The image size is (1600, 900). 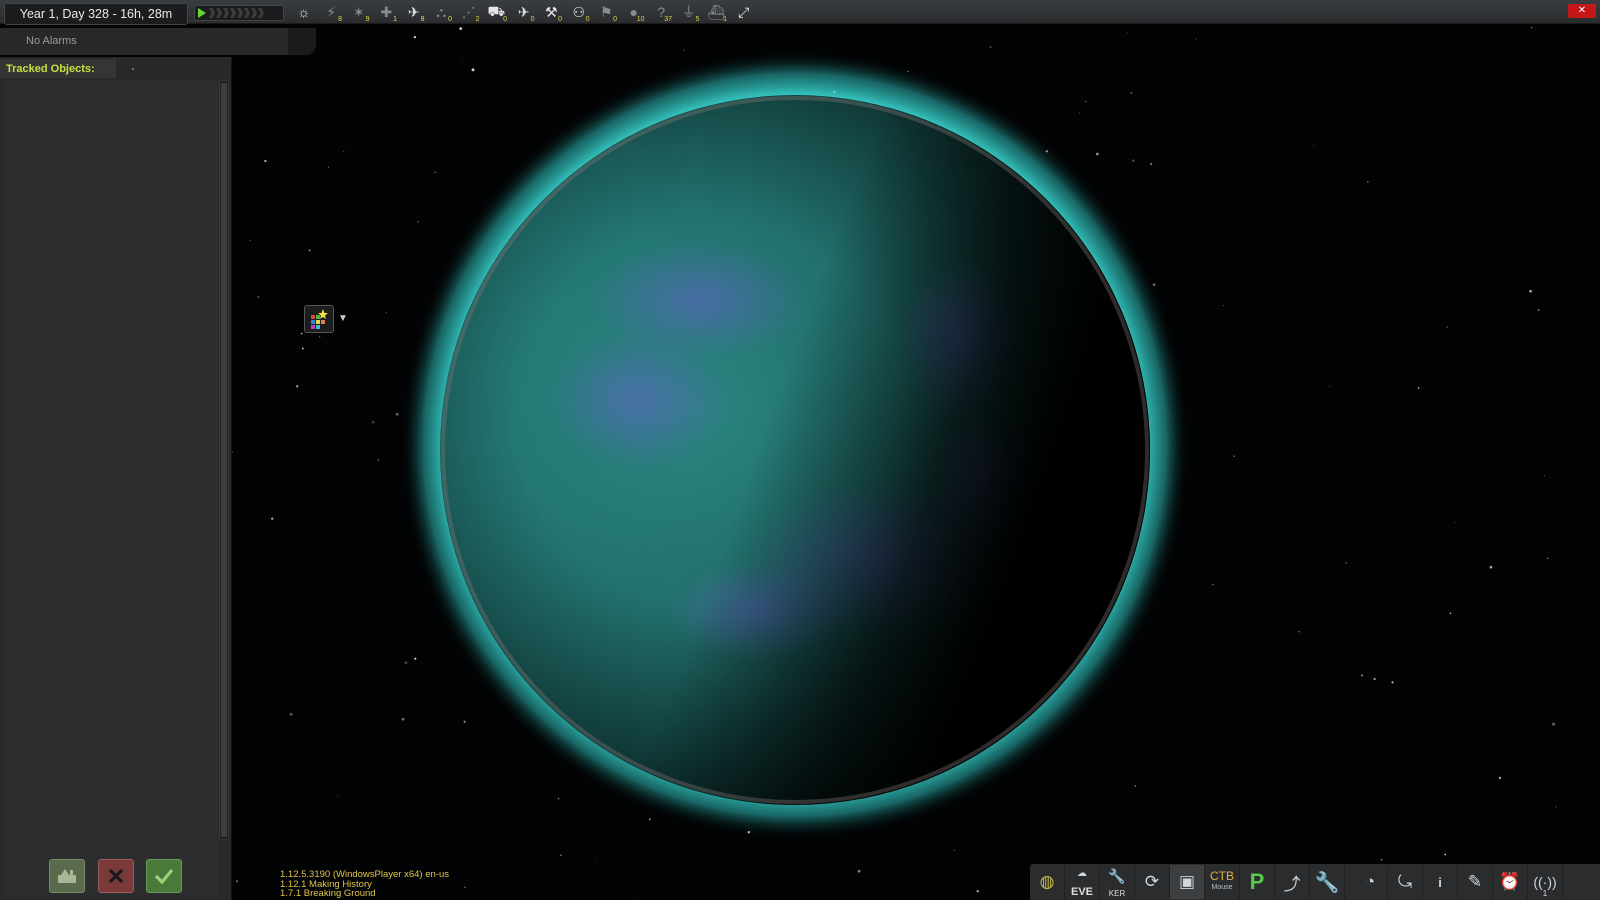 What do you see at coordinates (1117, 882) in the screenshot?
I see `ker-button: 🔧 KER` at bounding box center [1117, 882].